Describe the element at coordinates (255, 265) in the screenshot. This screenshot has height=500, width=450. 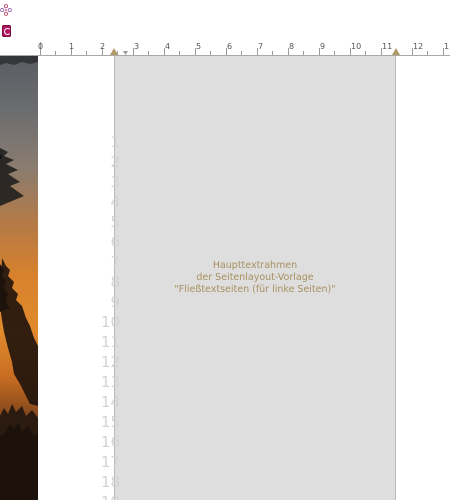
I see `frame-label-line-1: Haupttextrahmen` at that location.